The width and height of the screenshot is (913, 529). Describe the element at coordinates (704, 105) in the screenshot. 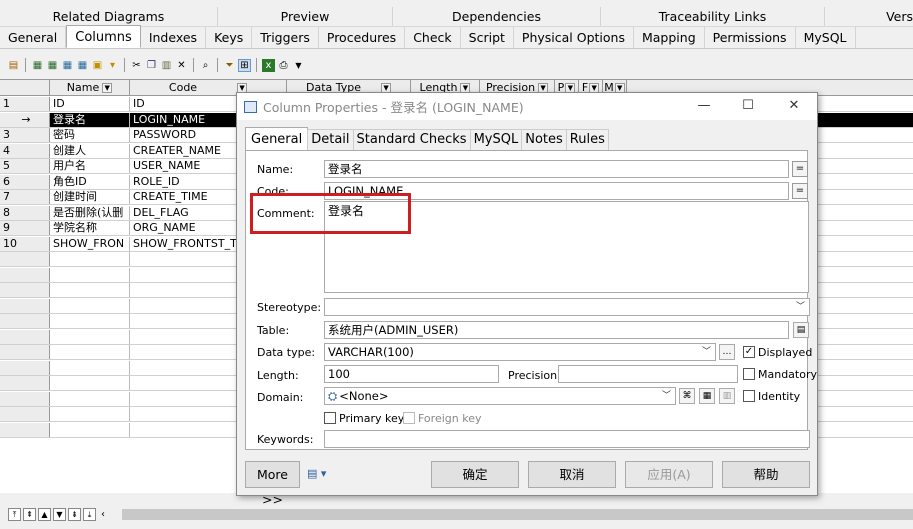

I see `minimize-icon: —` at that location.